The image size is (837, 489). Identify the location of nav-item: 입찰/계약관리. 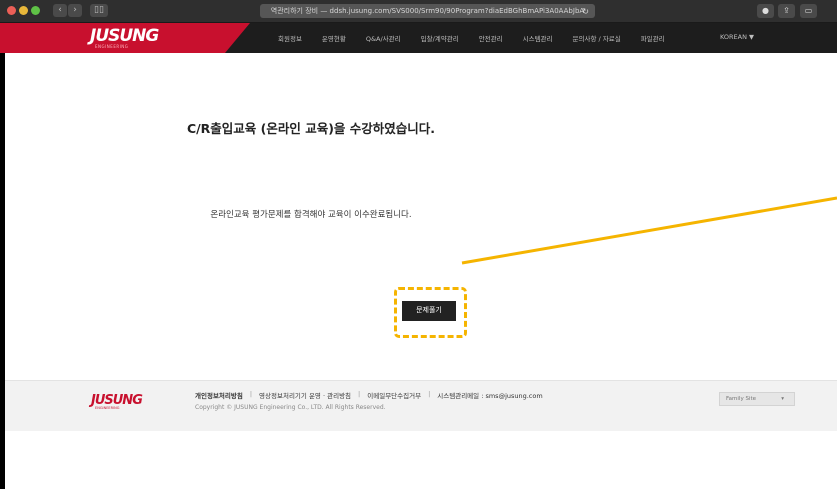
(440, 38).